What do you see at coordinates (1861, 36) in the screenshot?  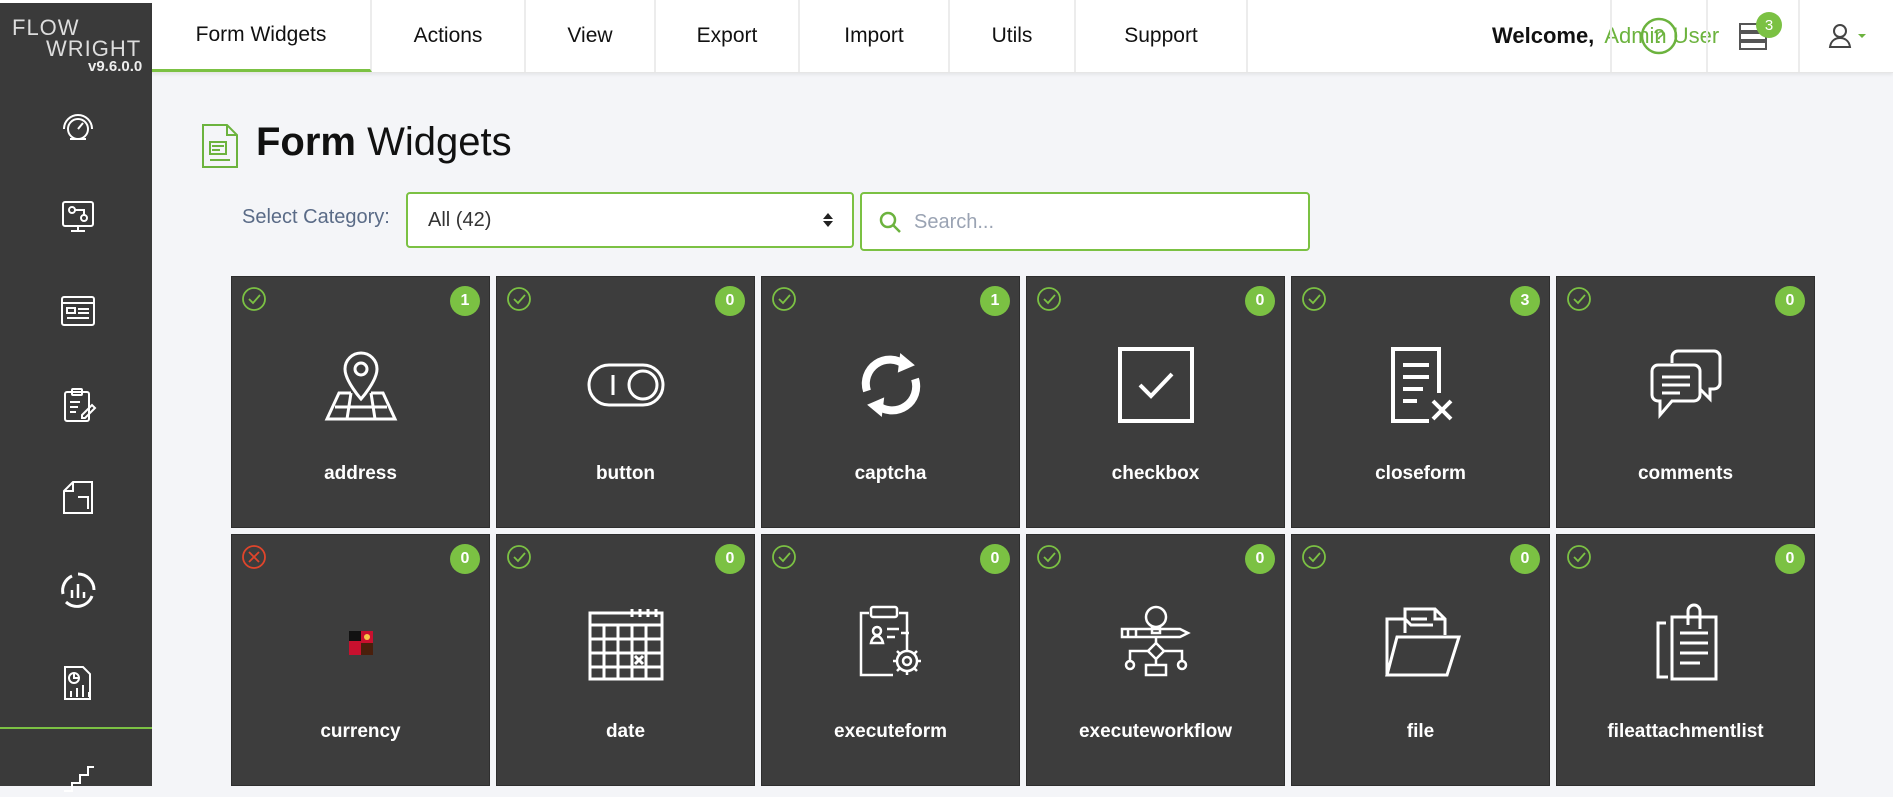 I see `chevron-down-icon` at bounding box center [1861, 36].